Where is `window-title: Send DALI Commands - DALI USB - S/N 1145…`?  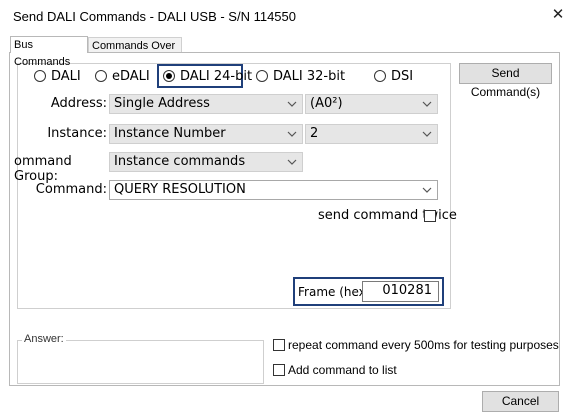 window-title: Send DALI Commands - DALI USB - S/N 1145… is located at coordinates (154, 16).